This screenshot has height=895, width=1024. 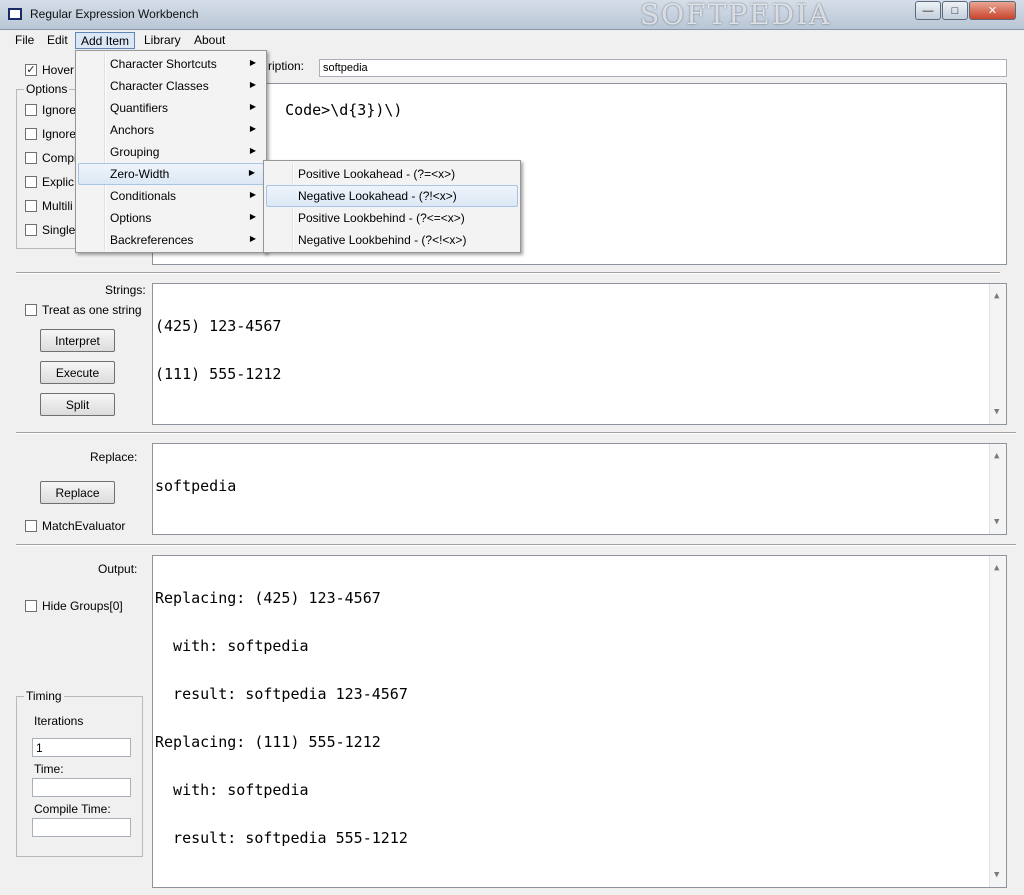 I want to click on options-title: Options, so click(x=47, y=89).